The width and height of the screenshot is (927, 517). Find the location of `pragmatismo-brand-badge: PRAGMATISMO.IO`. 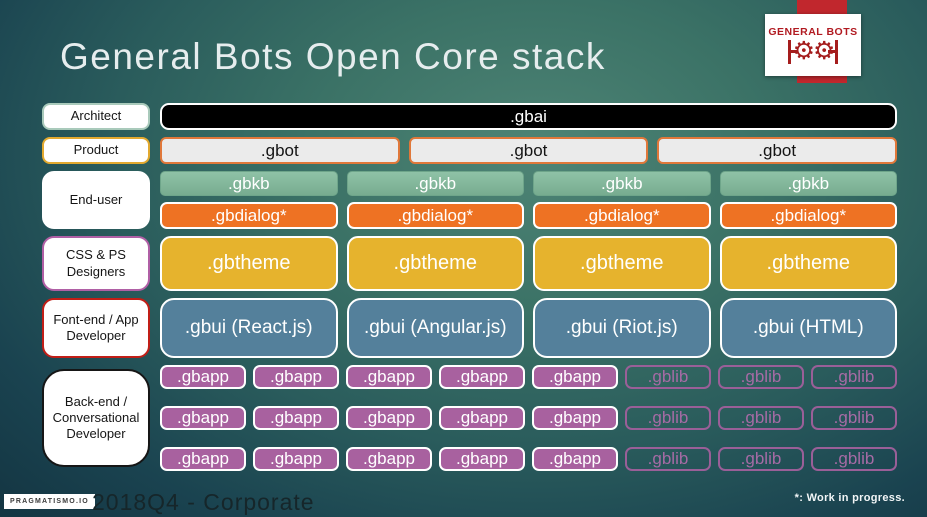

pragmatismo-brand-badge: PRAGMATISMO.IO is located at coordinates (49, 501).